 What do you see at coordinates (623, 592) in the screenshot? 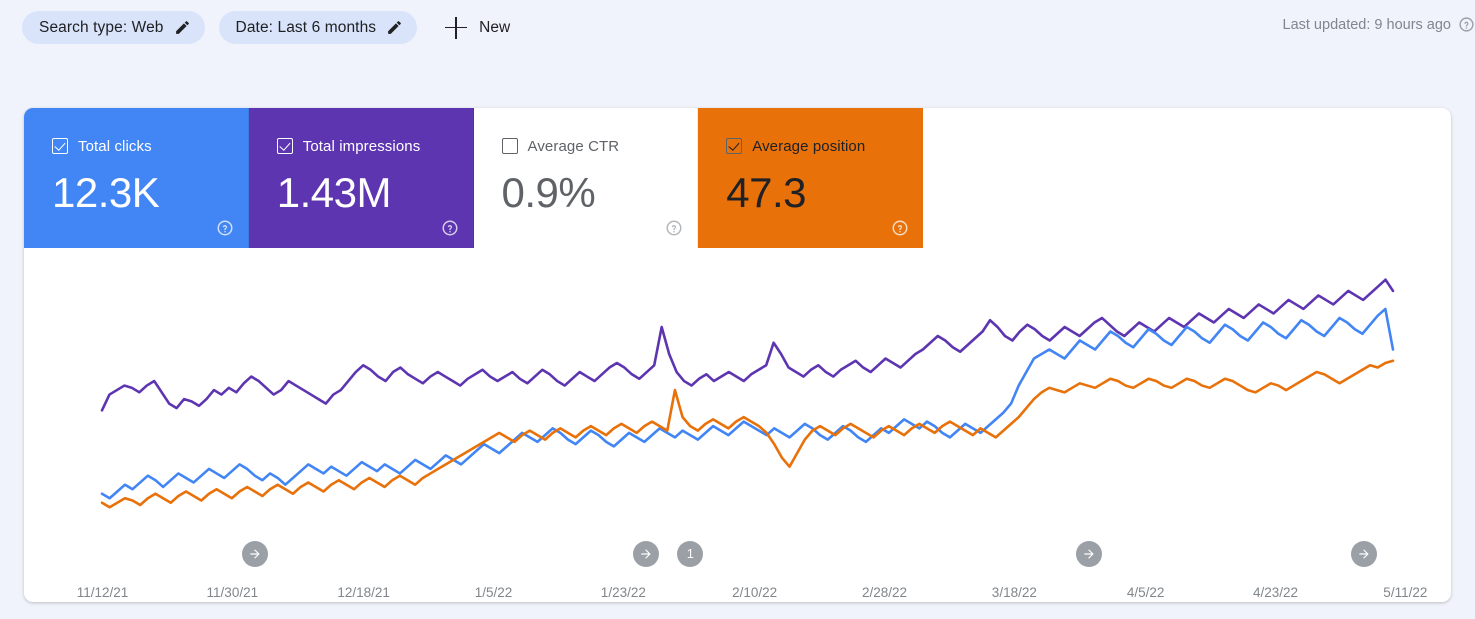
I see `x-axis-tick-label: 1/23/22` at bounding box center [623, 592].